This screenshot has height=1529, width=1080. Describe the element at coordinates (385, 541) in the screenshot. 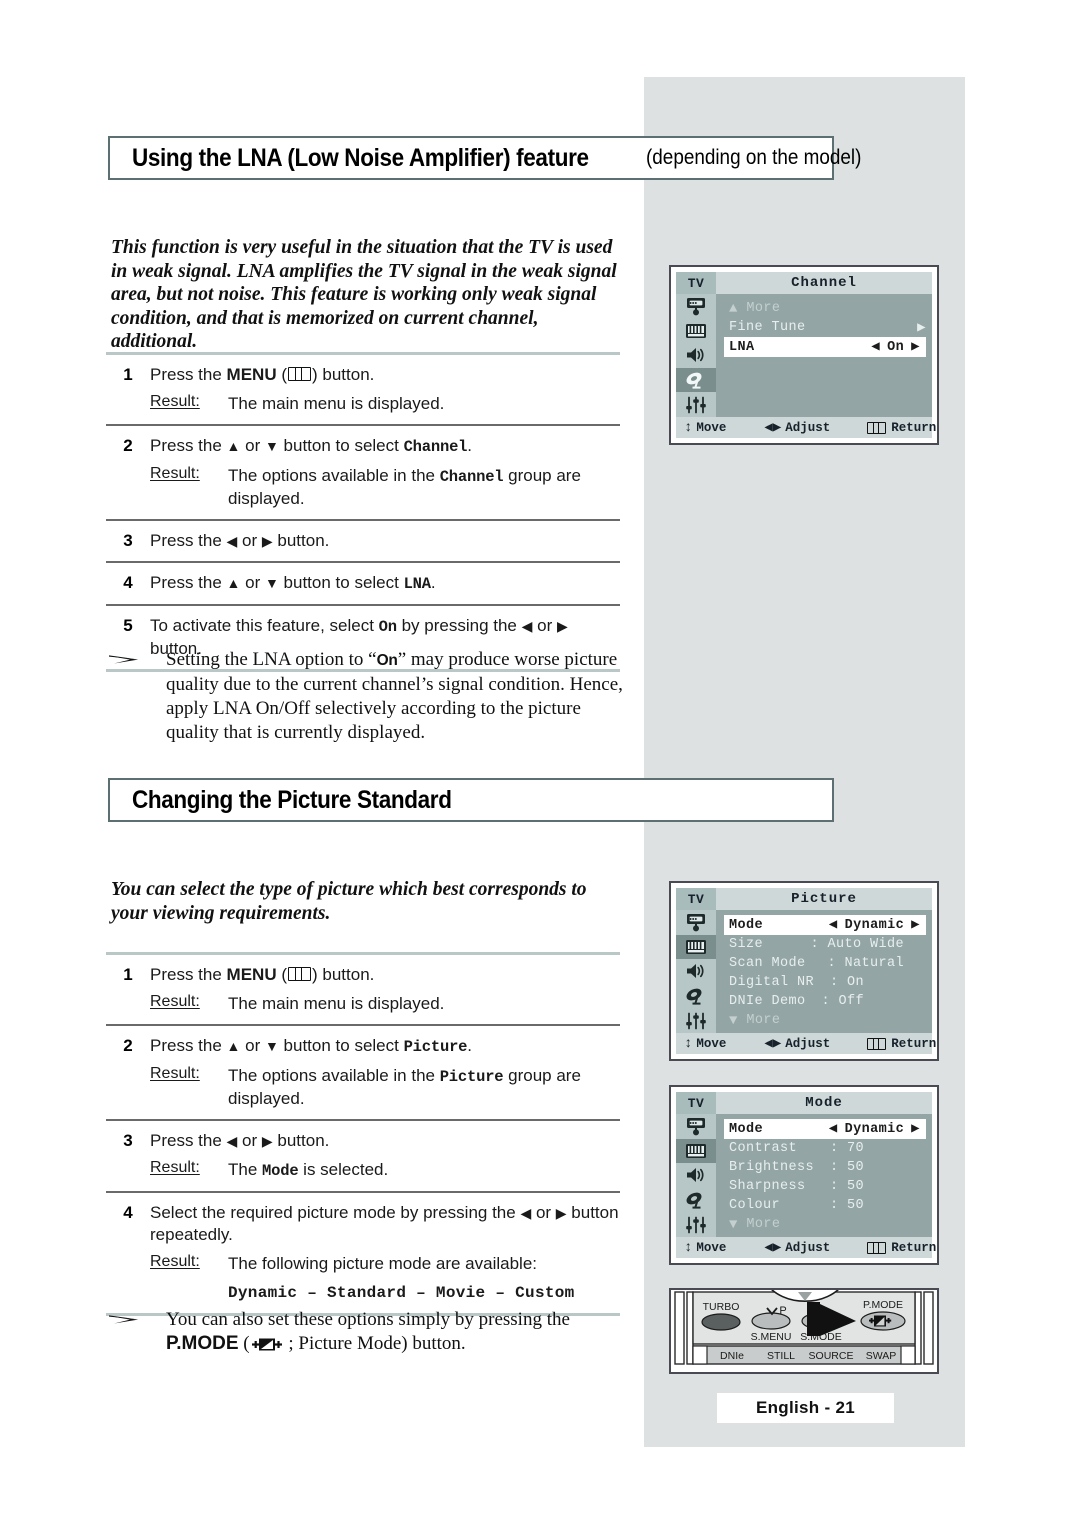

I see `step-instruction: Press the ◀ or ▶ button.` at that location.